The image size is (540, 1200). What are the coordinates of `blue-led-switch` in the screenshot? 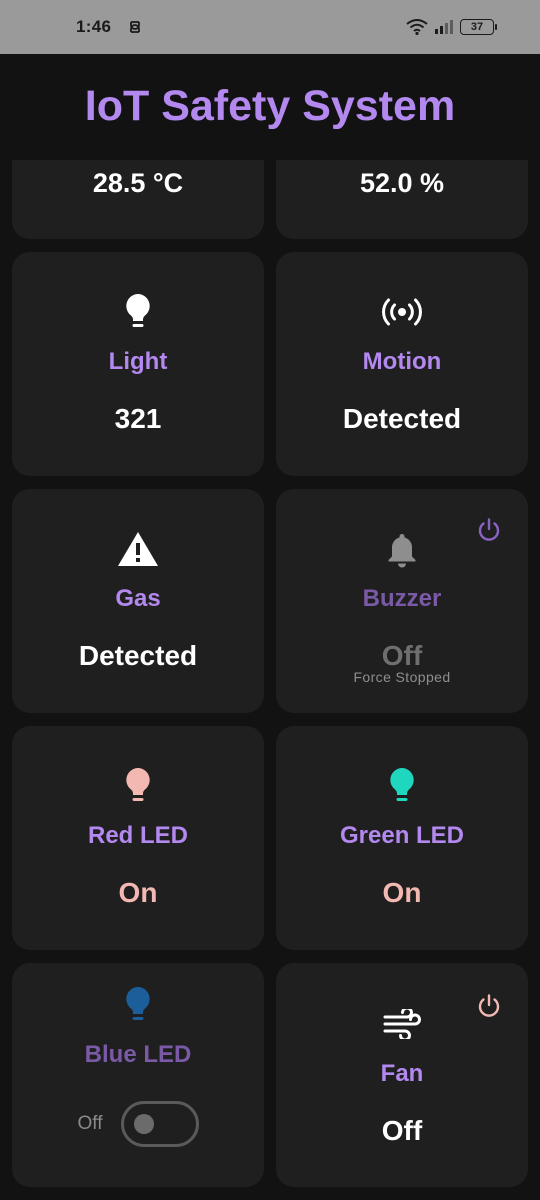 It's located at (159, 1124).